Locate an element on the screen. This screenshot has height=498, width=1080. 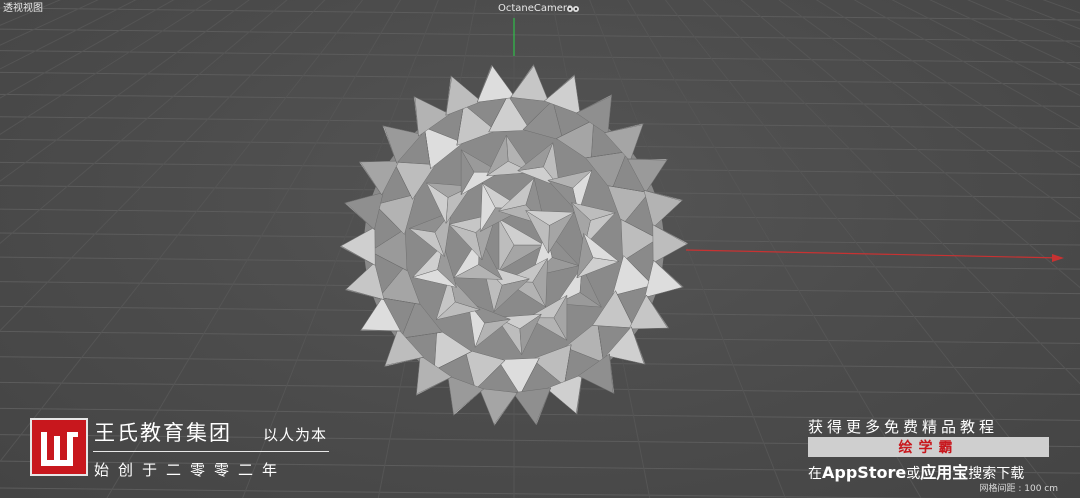
promo-banner-text: 绘学霸 is located at coordinates (928, 448).